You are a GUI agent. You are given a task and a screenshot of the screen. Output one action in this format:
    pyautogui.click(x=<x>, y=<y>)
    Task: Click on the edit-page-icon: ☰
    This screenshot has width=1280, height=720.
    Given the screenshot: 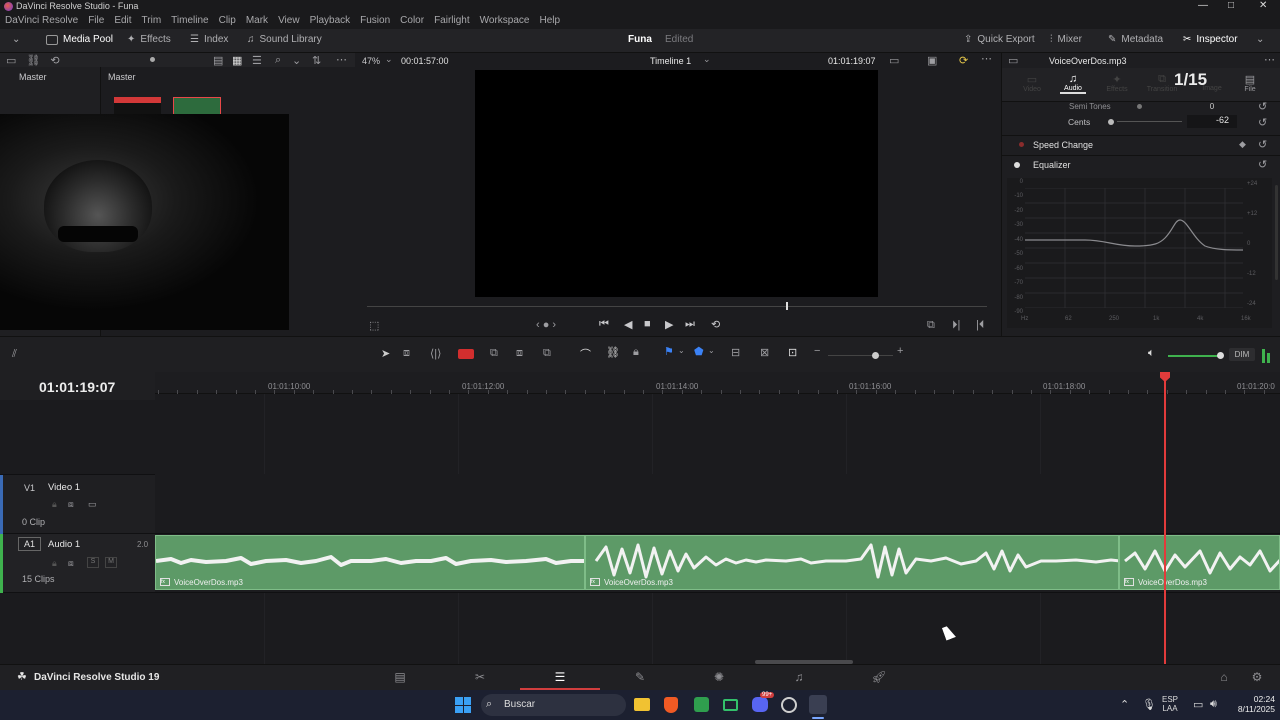 What is the action you would take?
    pyautogui.click(x=560, y=677)
    